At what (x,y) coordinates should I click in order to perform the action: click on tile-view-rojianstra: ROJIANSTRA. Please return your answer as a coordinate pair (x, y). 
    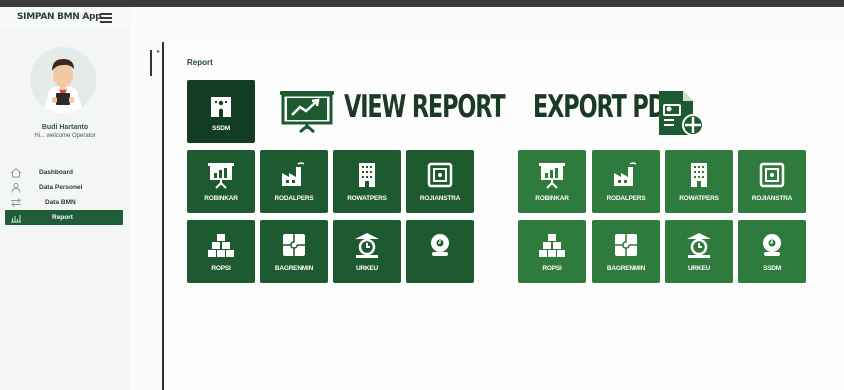
    Looking at the image, I should click on (440, 181).